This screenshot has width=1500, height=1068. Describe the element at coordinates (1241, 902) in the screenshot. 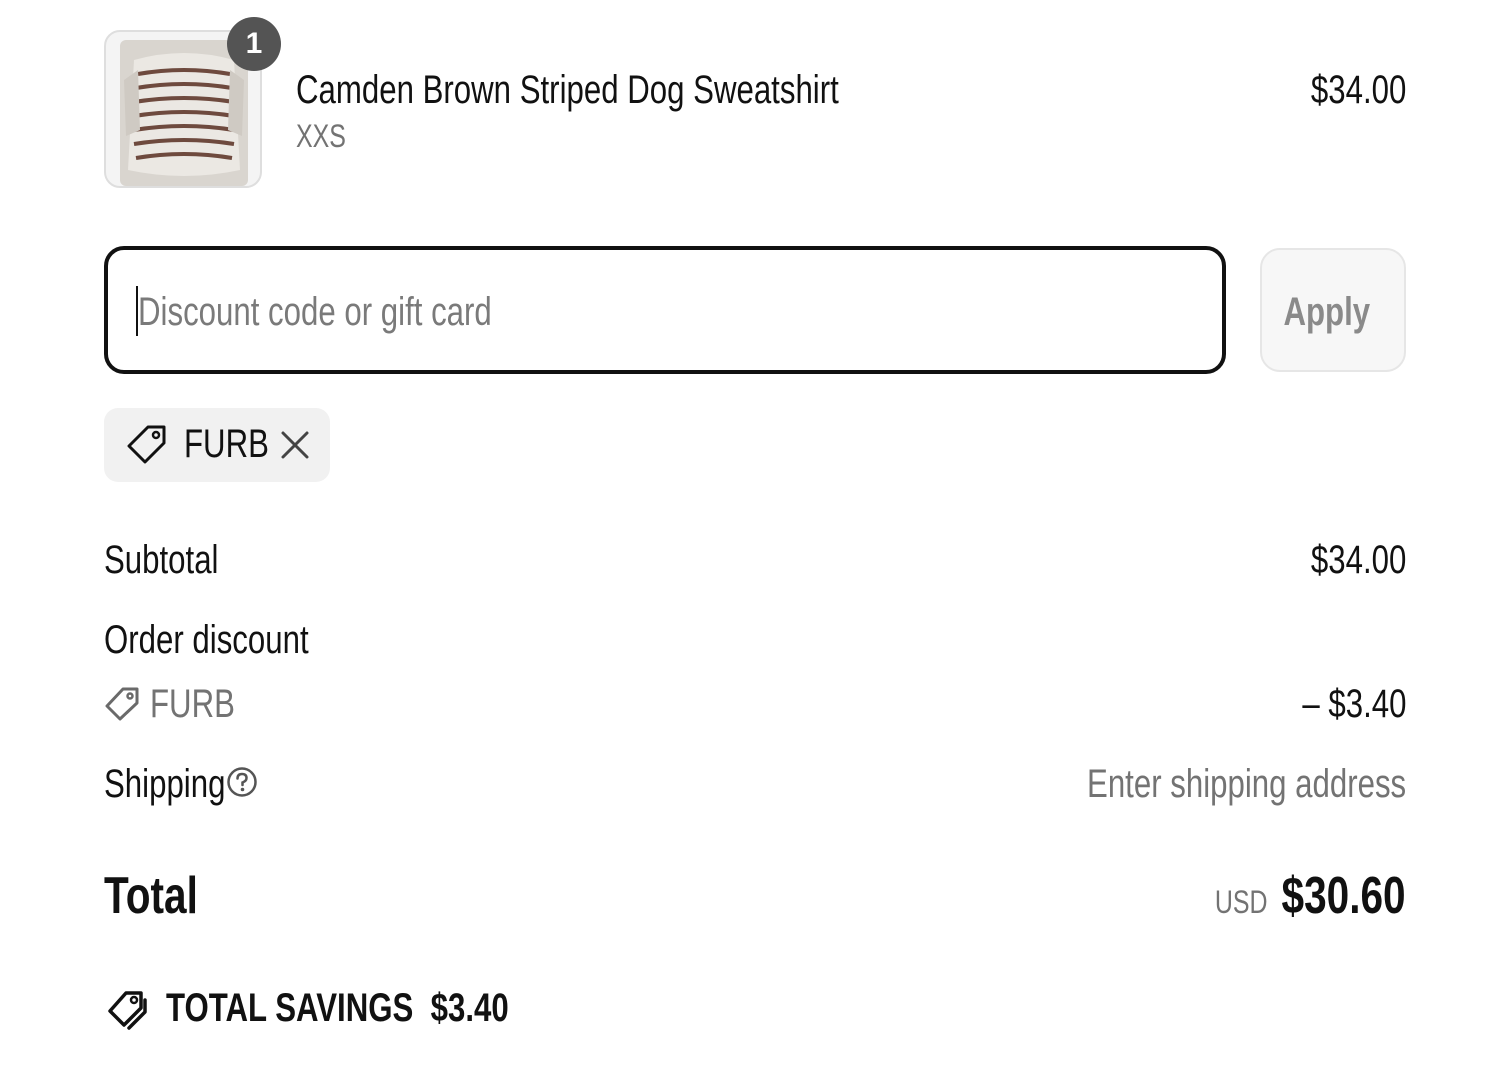

I see `currency-code: USD` at that location.